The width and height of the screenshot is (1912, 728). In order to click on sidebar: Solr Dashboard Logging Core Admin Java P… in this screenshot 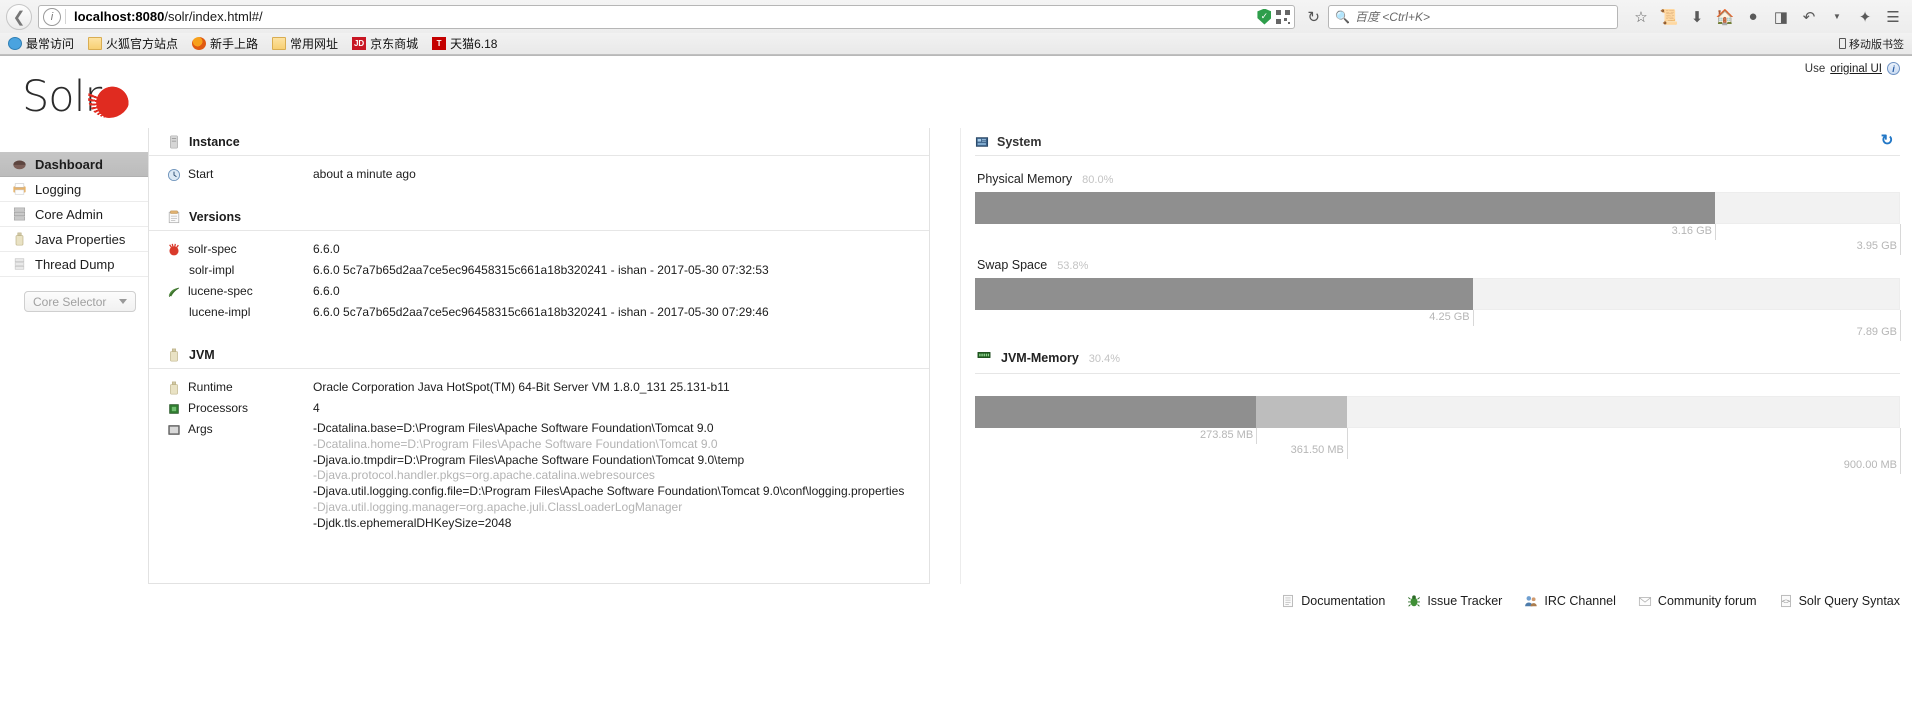, I will do `click(74, 189)`.